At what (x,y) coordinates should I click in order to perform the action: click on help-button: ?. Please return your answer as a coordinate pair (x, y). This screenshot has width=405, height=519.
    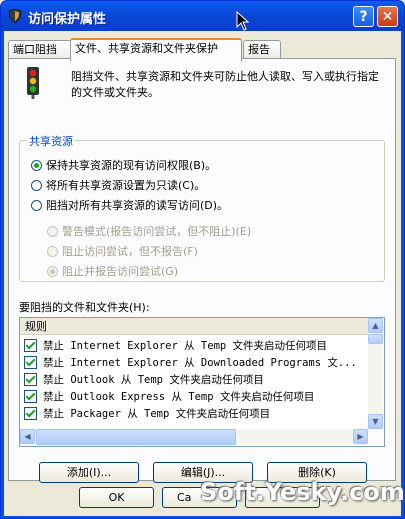
    Looking at the image, I should click on (363, 16).